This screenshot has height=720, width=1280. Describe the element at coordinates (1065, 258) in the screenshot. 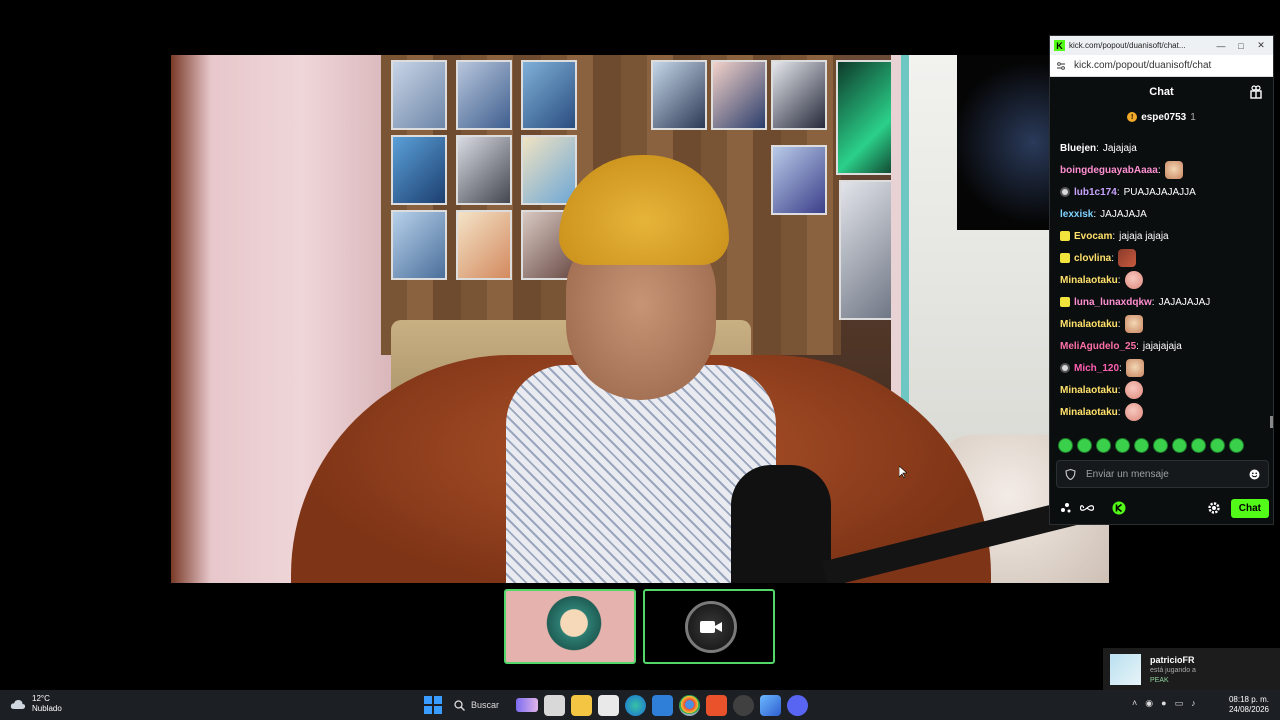

I see `subscriber-badge-icon` at that location.